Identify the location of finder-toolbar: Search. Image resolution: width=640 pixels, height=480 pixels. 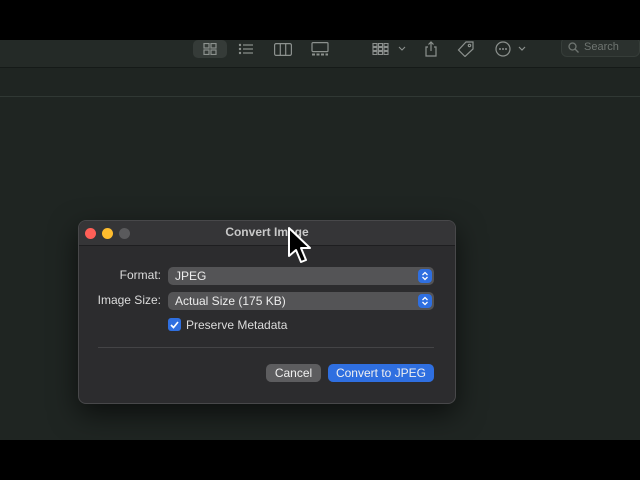
(320, 54).